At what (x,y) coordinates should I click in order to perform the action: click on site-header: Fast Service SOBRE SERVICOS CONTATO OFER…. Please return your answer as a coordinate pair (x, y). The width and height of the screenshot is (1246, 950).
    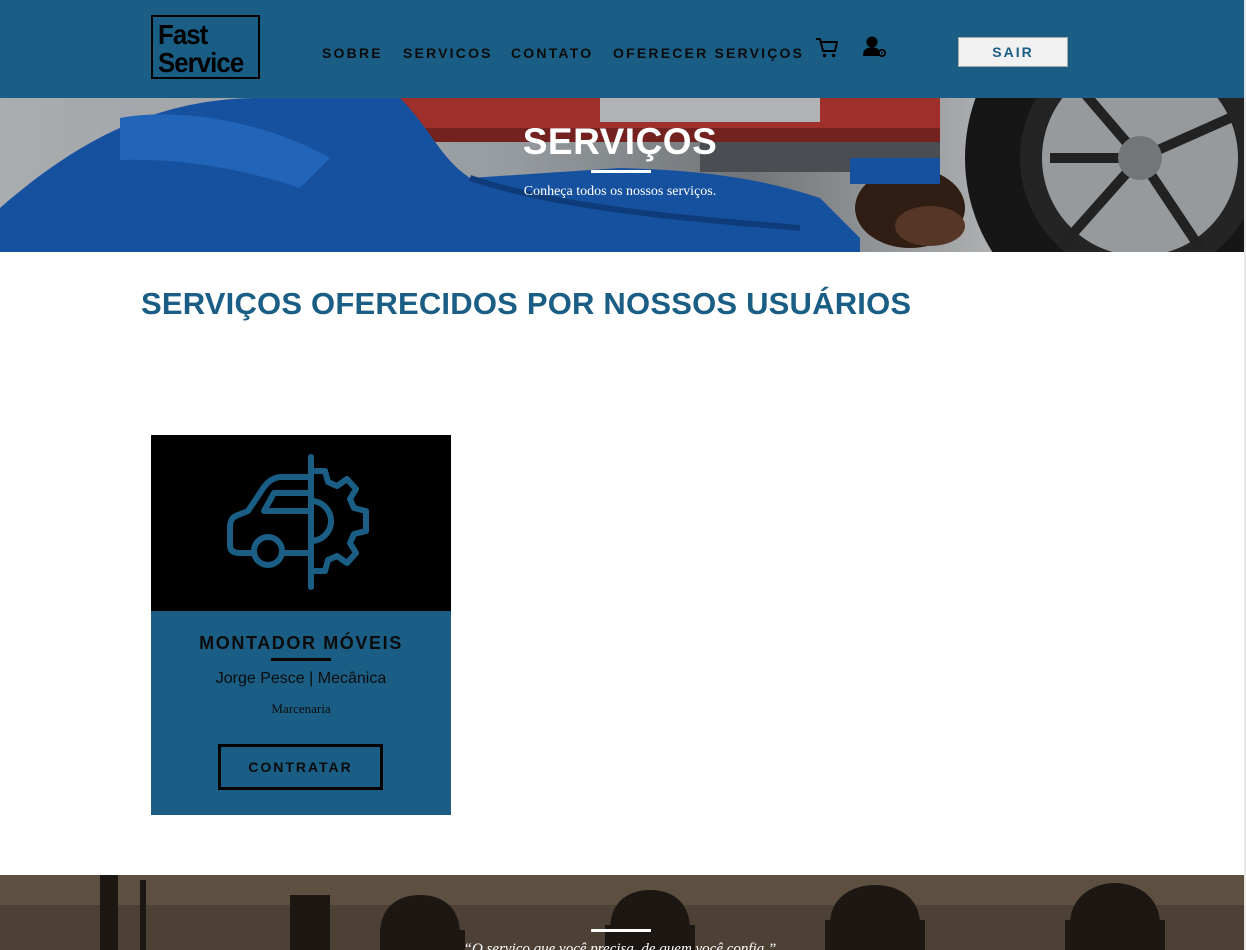
    Looking at the image, I should click on (623, 49).